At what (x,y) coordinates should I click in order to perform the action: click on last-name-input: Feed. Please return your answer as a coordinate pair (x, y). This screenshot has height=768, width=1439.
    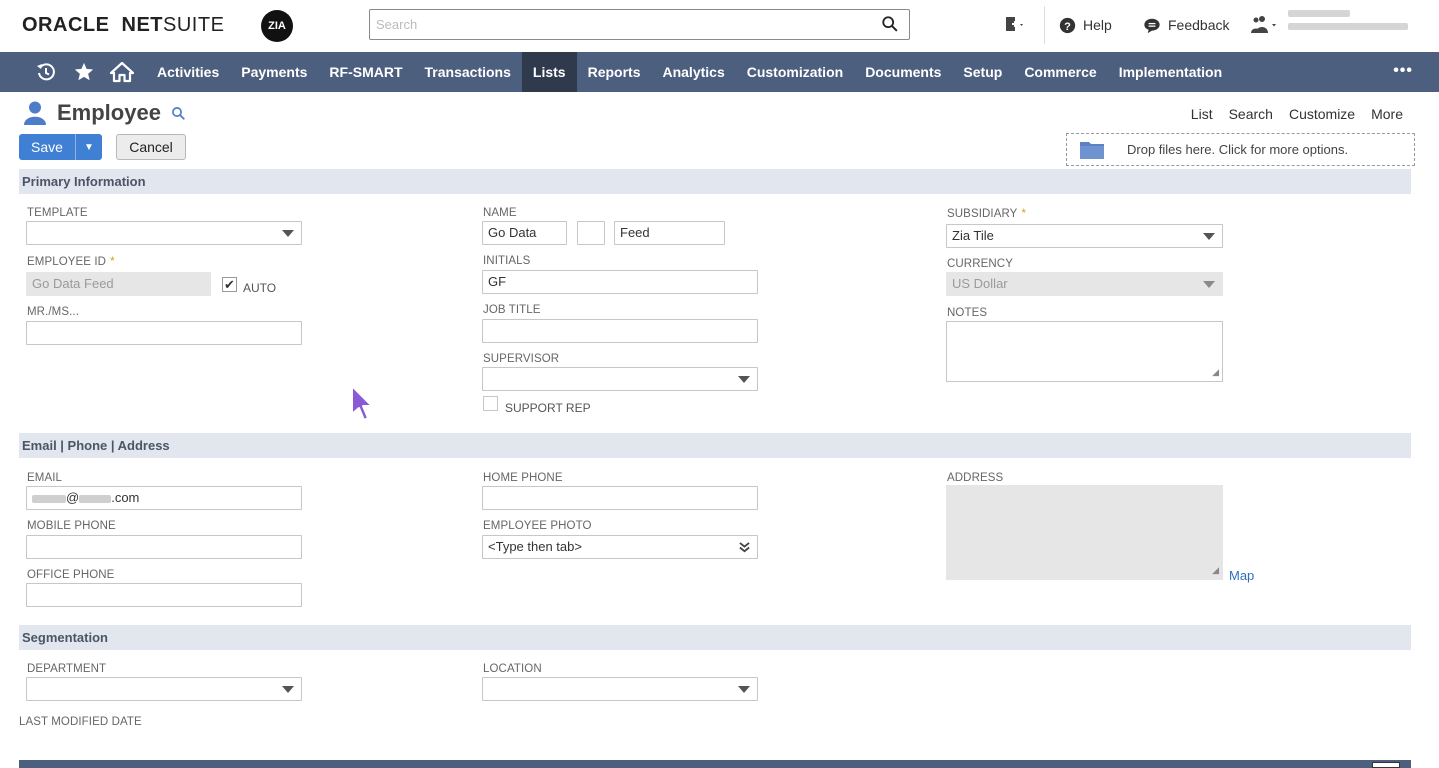
    Looking at the image, I should click on (669, 233).